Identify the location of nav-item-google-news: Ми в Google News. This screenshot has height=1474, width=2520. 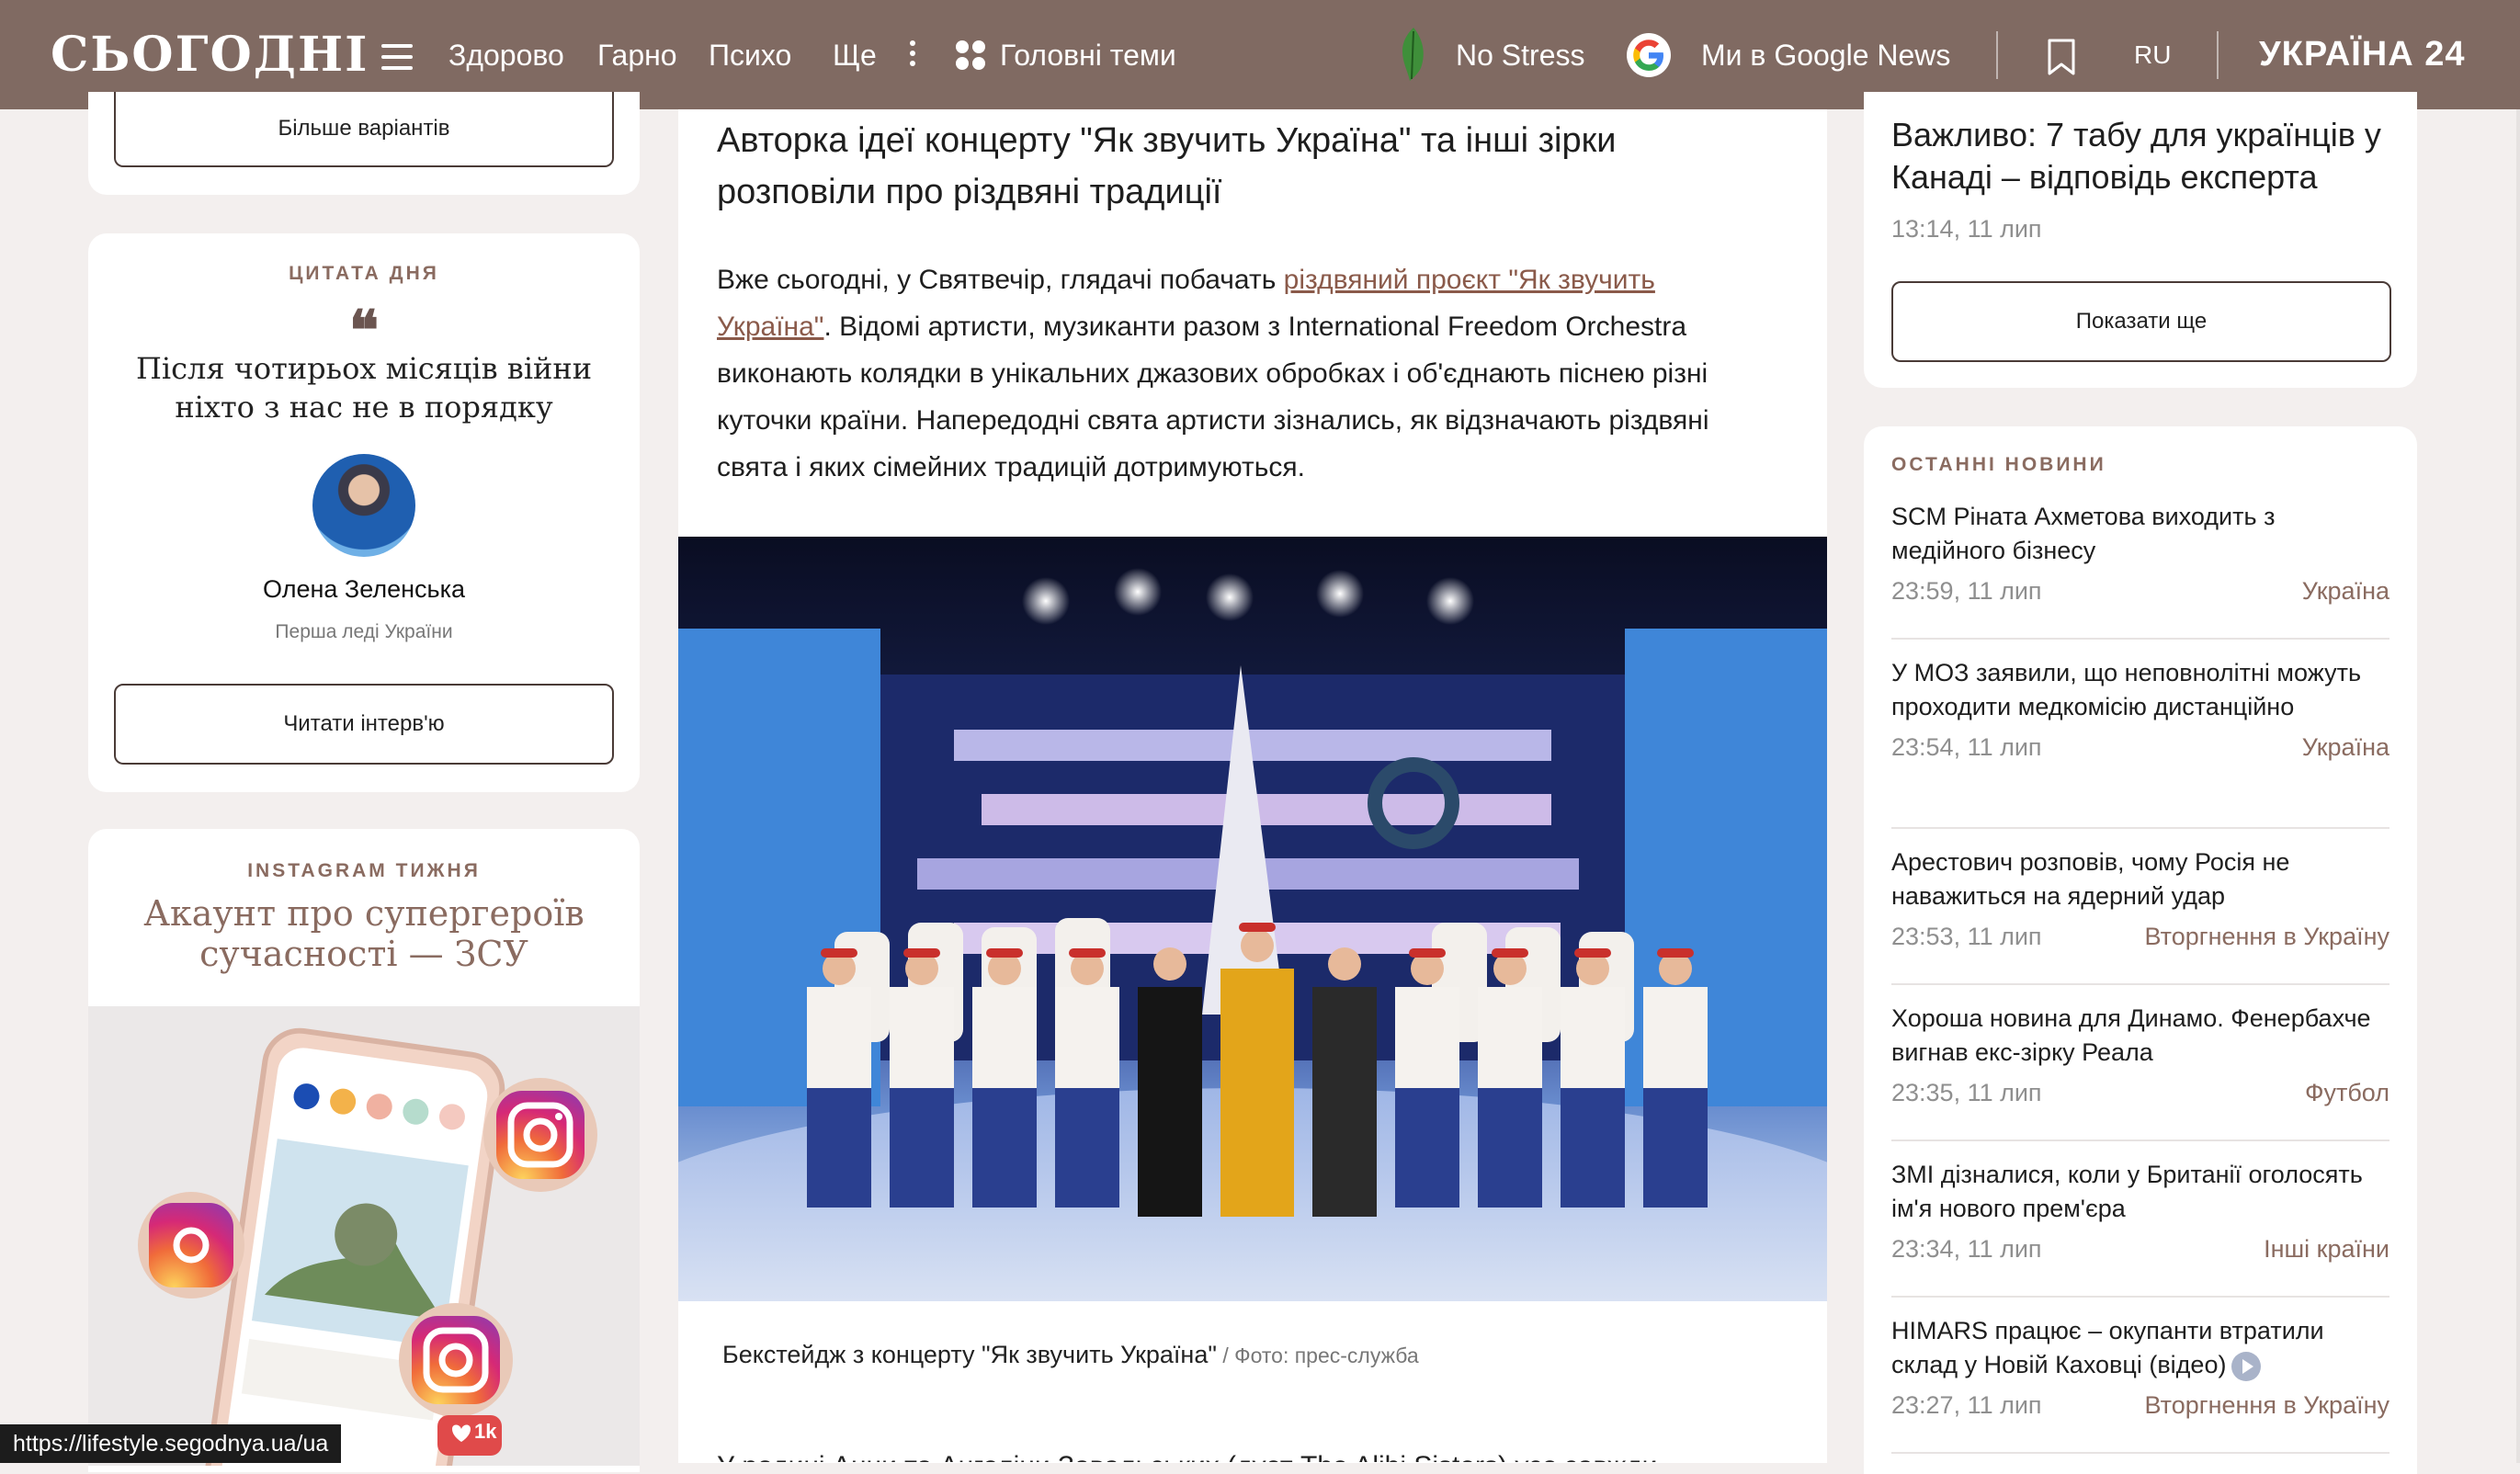
(1825, 55).